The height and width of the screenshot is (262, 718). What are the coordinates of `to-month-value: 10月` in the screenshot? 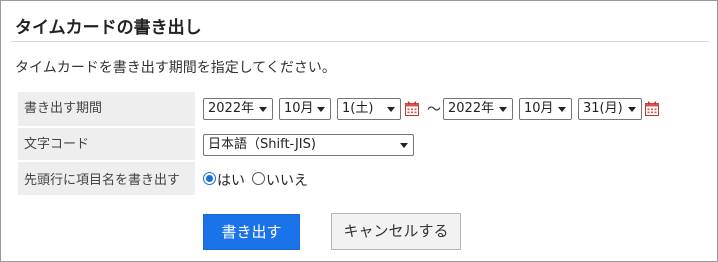 It's located at (539, 108).